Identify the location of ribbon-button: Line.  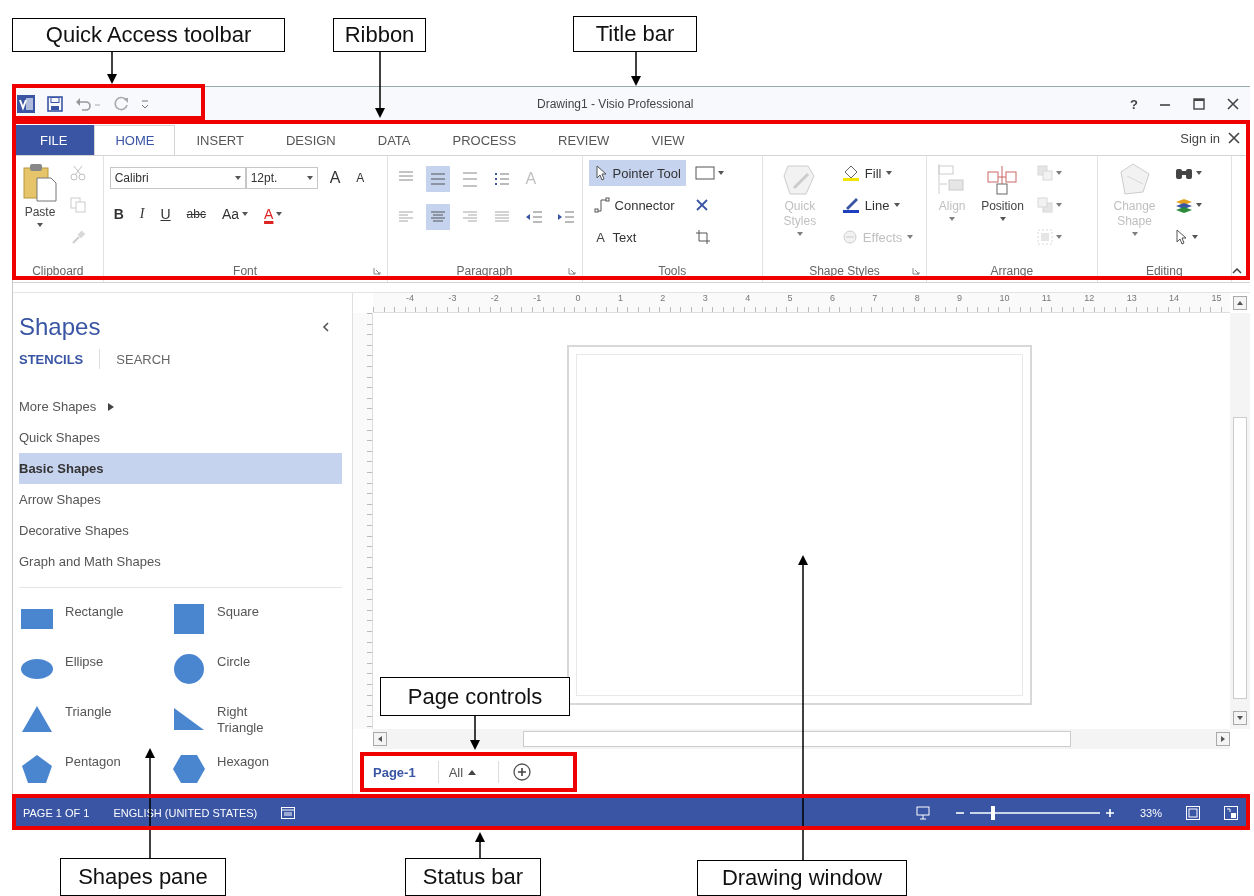
(877, 205).